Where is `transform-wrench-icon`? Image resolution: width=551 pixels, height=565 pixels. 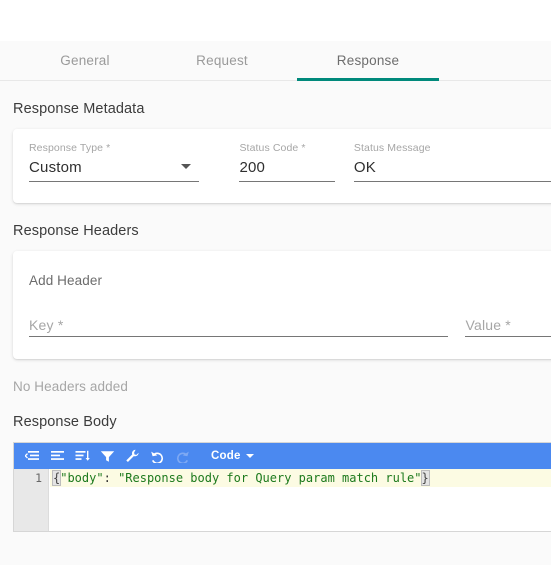
transform-wrench-icon is located at coordinates (132, 456).